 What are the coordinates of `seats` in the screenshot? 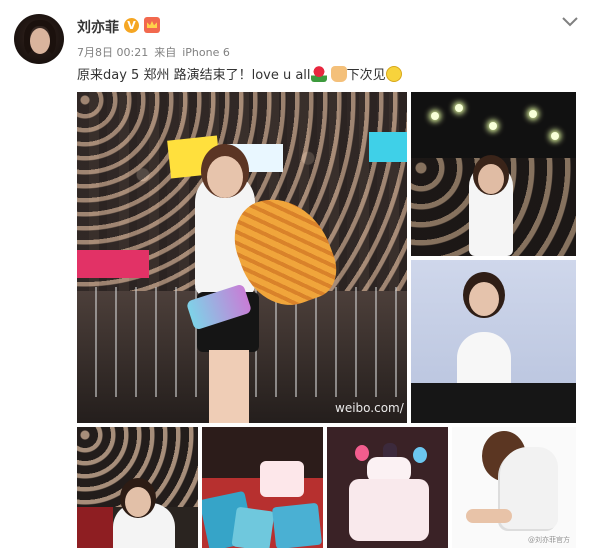 It's located at (95, 527).